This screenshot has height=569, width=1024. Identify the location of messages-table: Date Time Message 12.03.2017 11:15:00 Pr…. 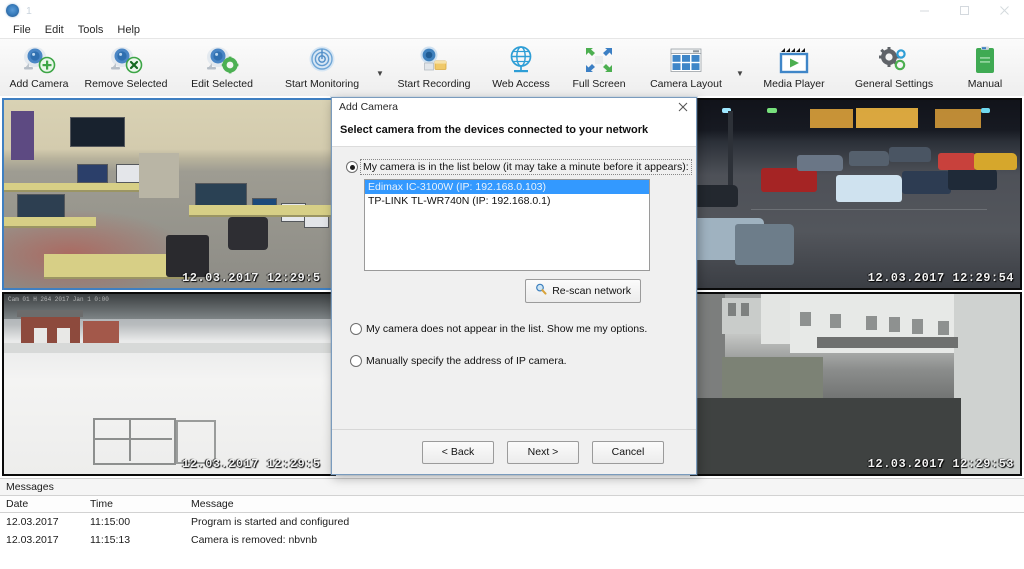
(512, 522).